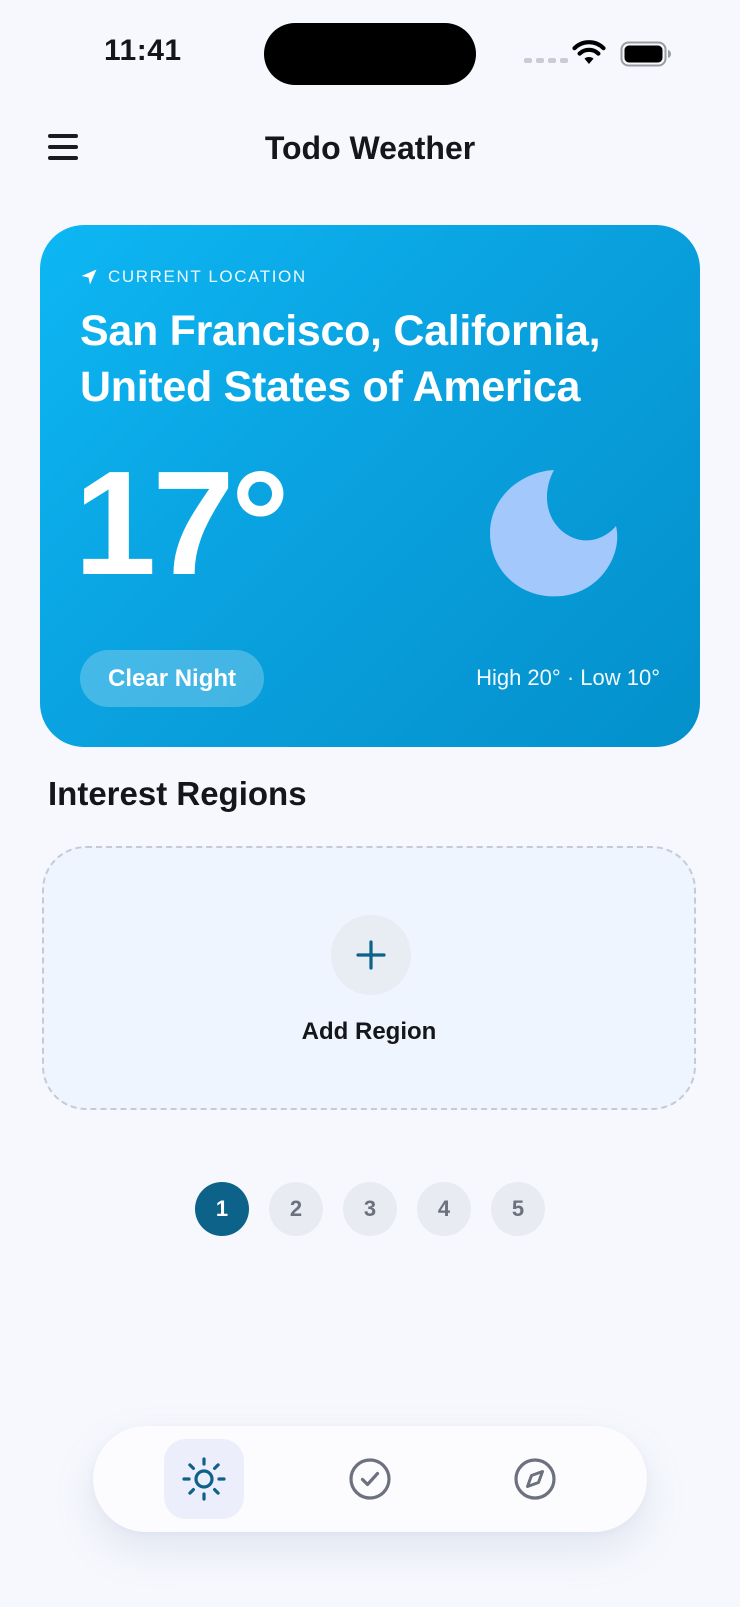 This screenshot has height=1607, width=740. What do you see at coordinates (546, 60) in the screenshot?
I see `cellular-signal-icon` at bounding box center [546, 60].